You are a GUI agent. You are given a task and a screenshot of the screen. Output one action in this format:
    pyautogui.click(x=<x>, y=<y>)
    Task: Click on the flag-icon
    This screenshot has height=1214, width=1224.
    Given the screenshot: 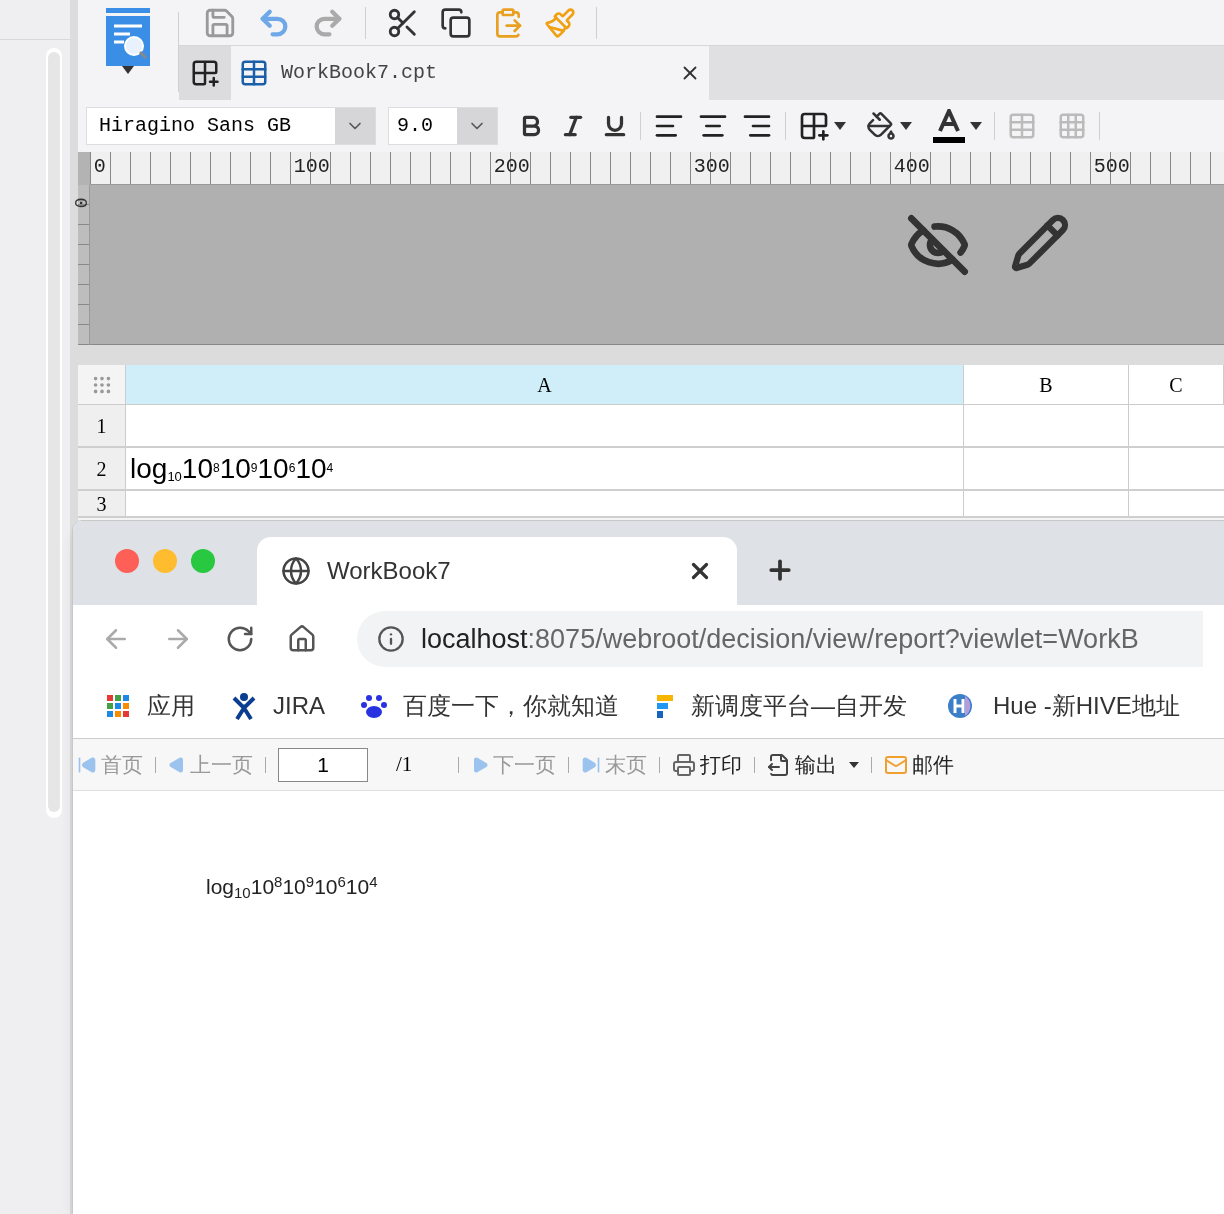 What is the action you would take?
    pyautogui.click(x=665, y=705)
    